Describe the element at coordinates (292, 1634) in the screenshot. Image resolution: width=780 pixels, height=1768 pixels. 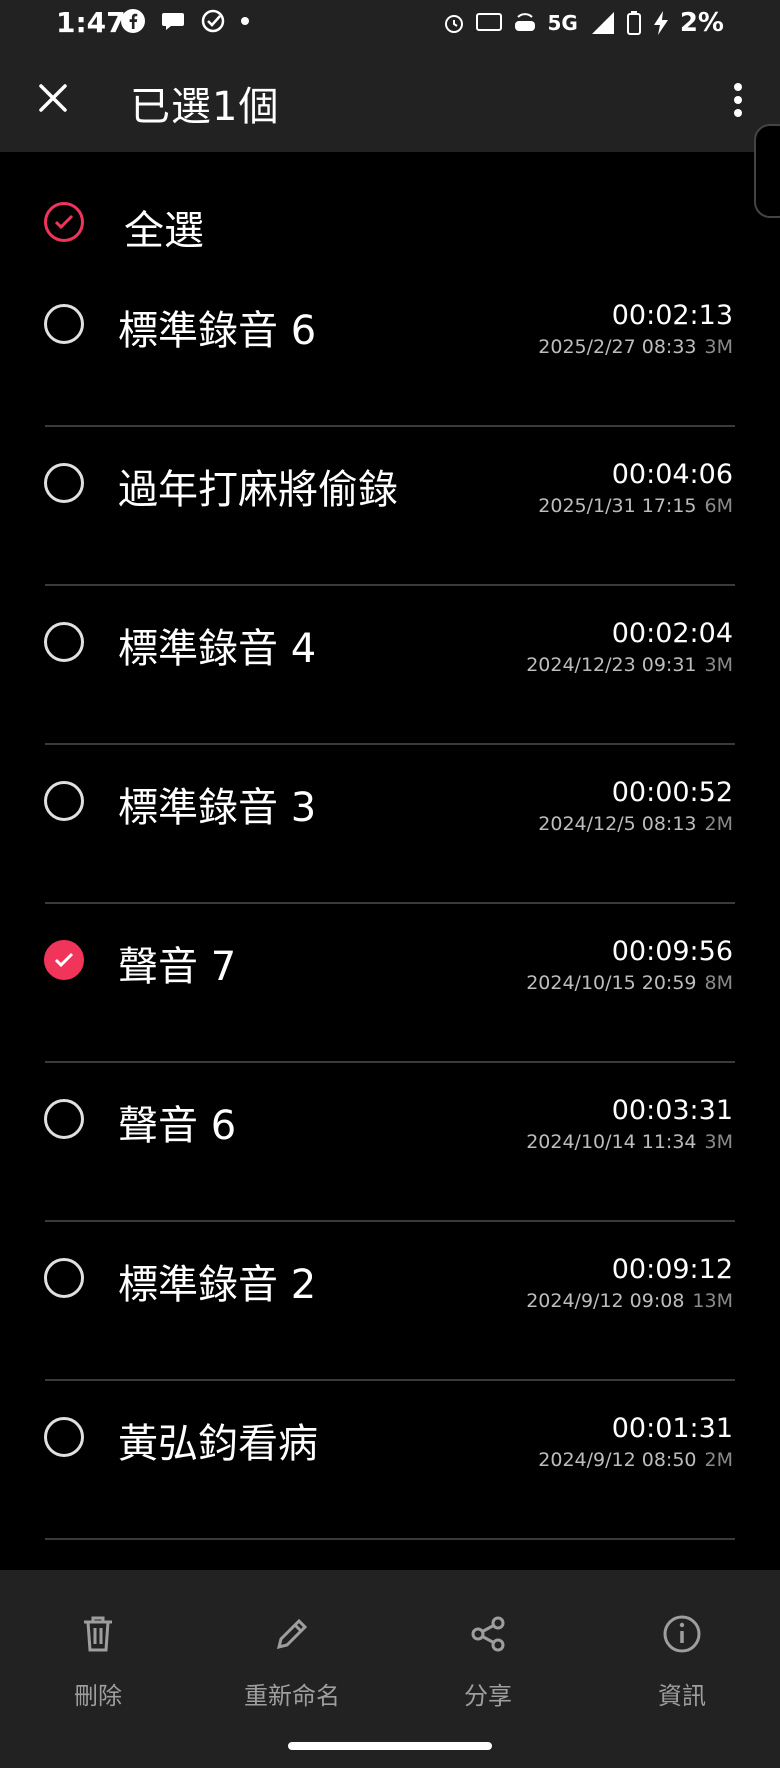
I see `pencil-icon` at that location.